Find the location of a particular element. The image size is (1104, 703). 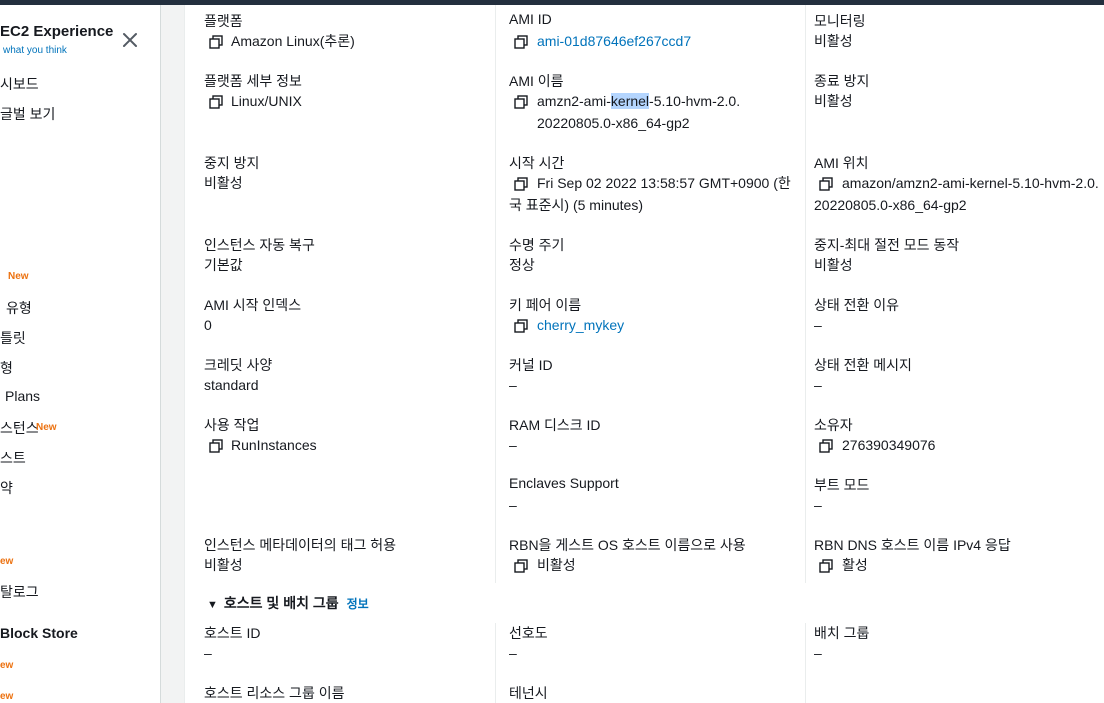

monitoring-label: 모니터링 is located at coordinates (840, 21).